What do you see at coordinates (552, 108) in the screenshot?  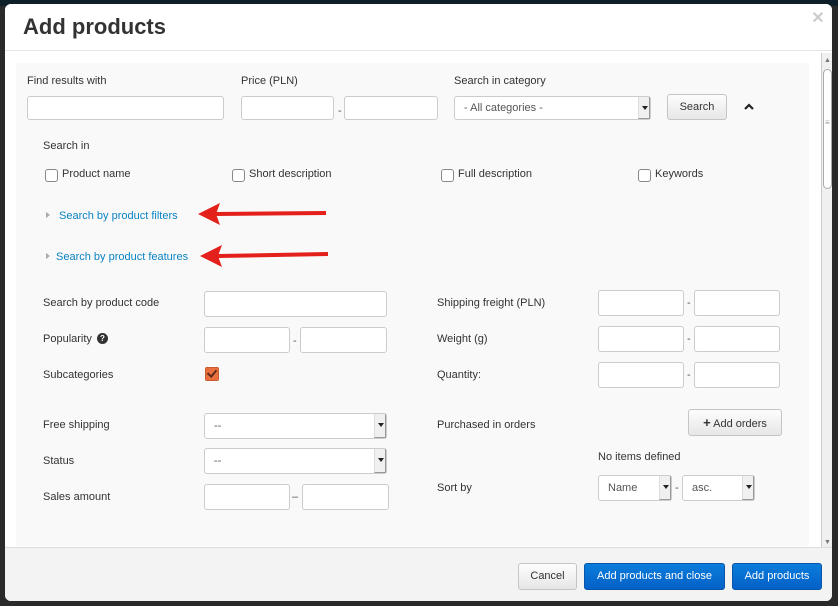 I see `category-select: - All categories -` at bounding box center [552, 108].